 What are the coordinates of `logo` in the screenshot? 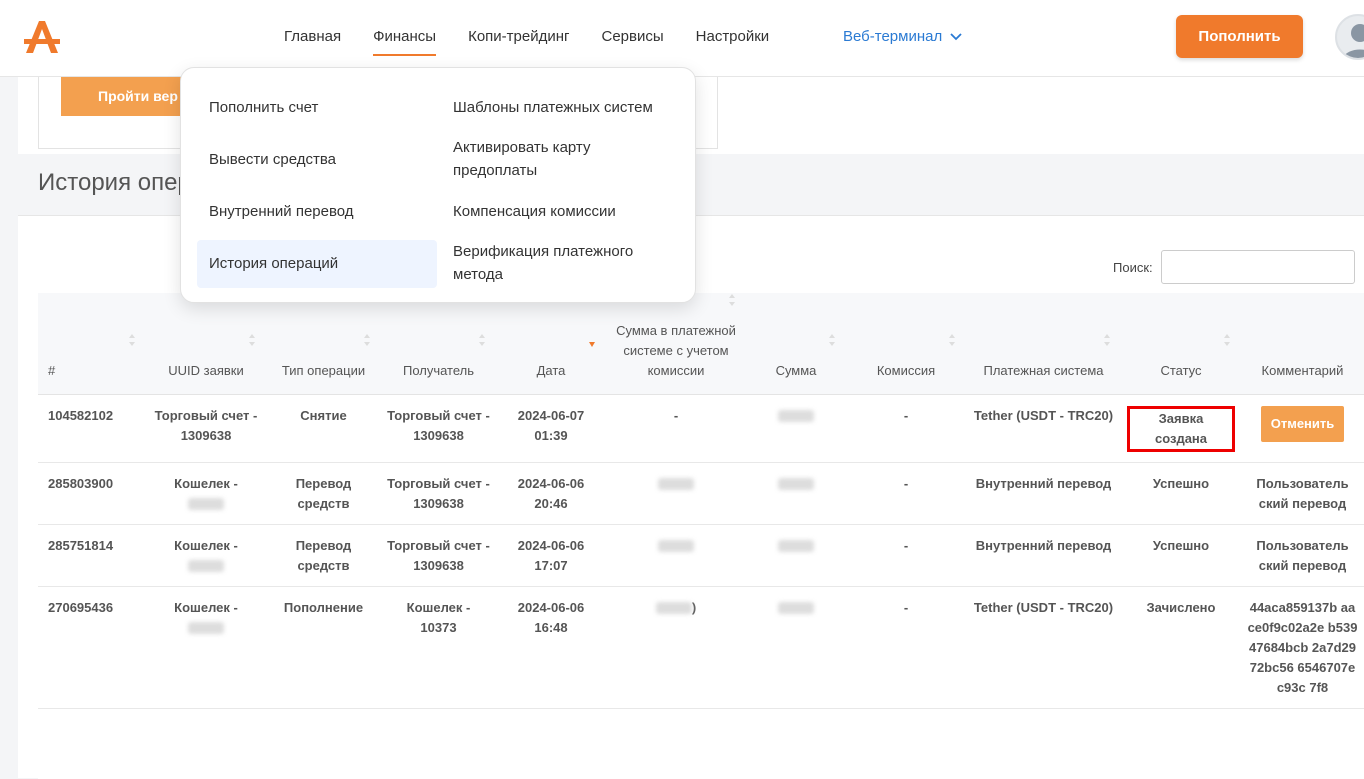 It's located at (42, 37).